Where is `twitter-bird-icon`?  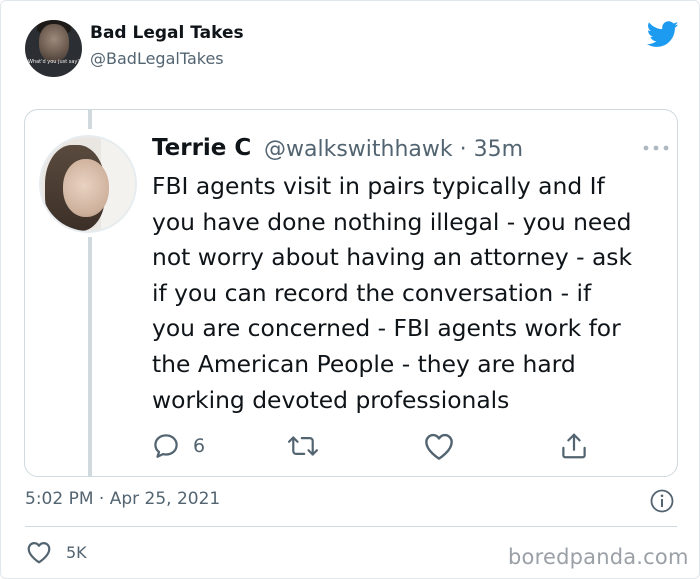
twitter-bird-icon is located at coordinates (663, 34).